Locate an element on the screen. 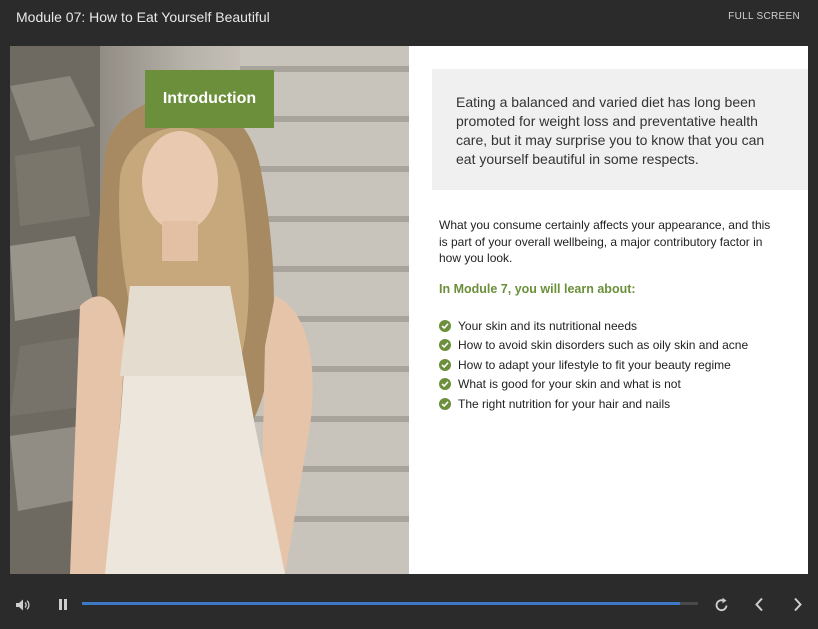 The width and height of the screenshot is (818, 629). seek-bar is located at coordinates (390, 603).